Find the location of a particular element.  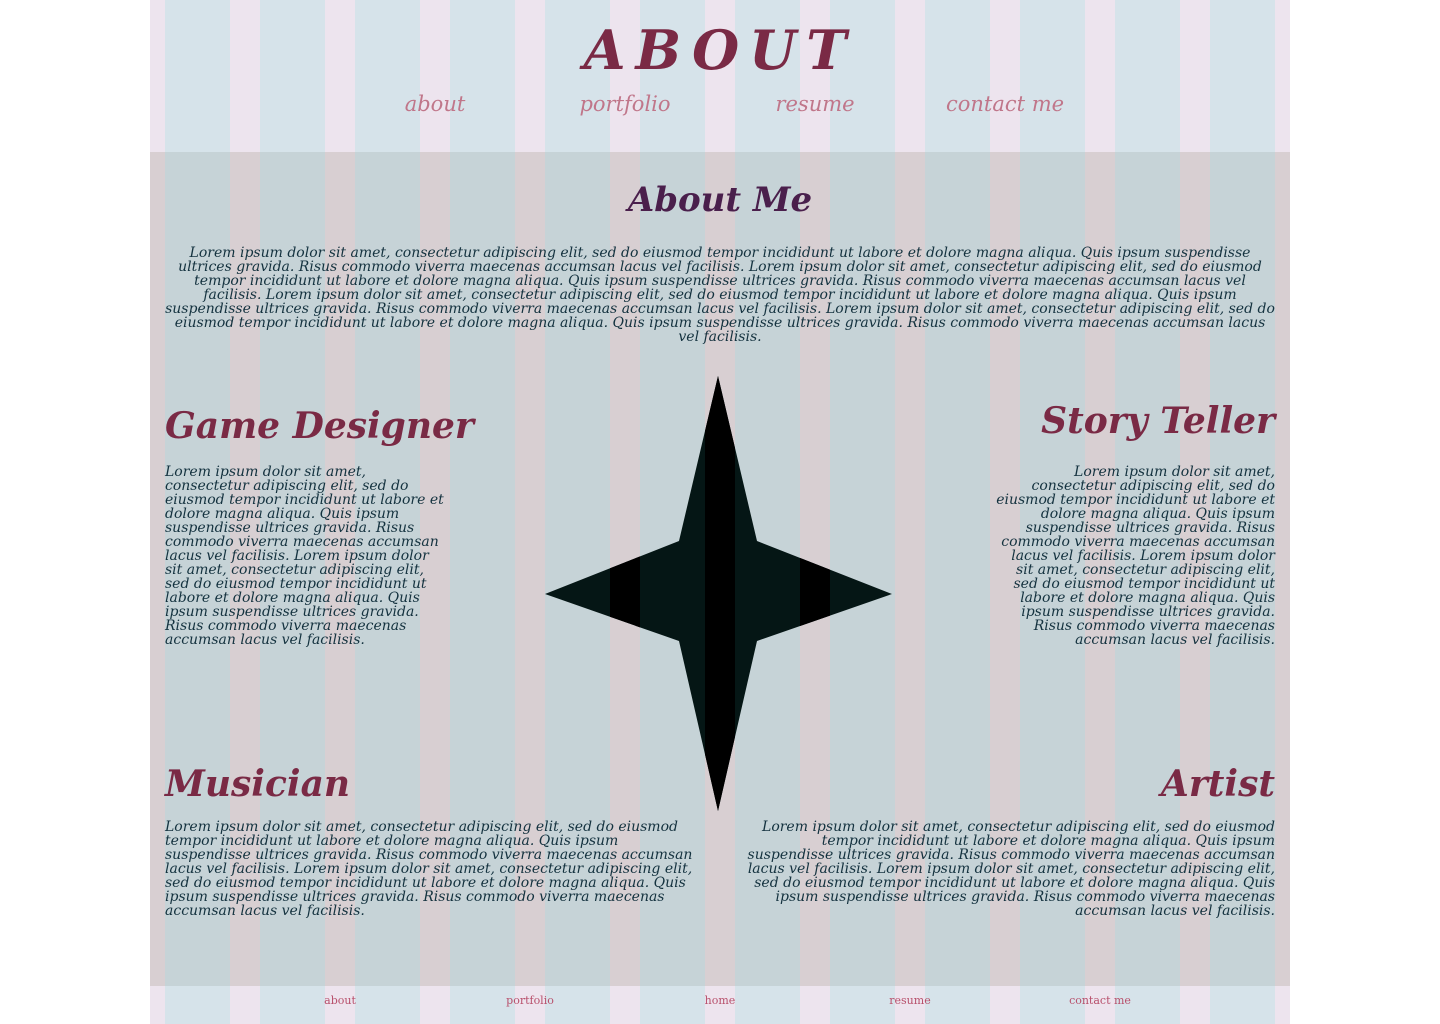

footer-link-resume: resume is located at coordinates (909, 1000).